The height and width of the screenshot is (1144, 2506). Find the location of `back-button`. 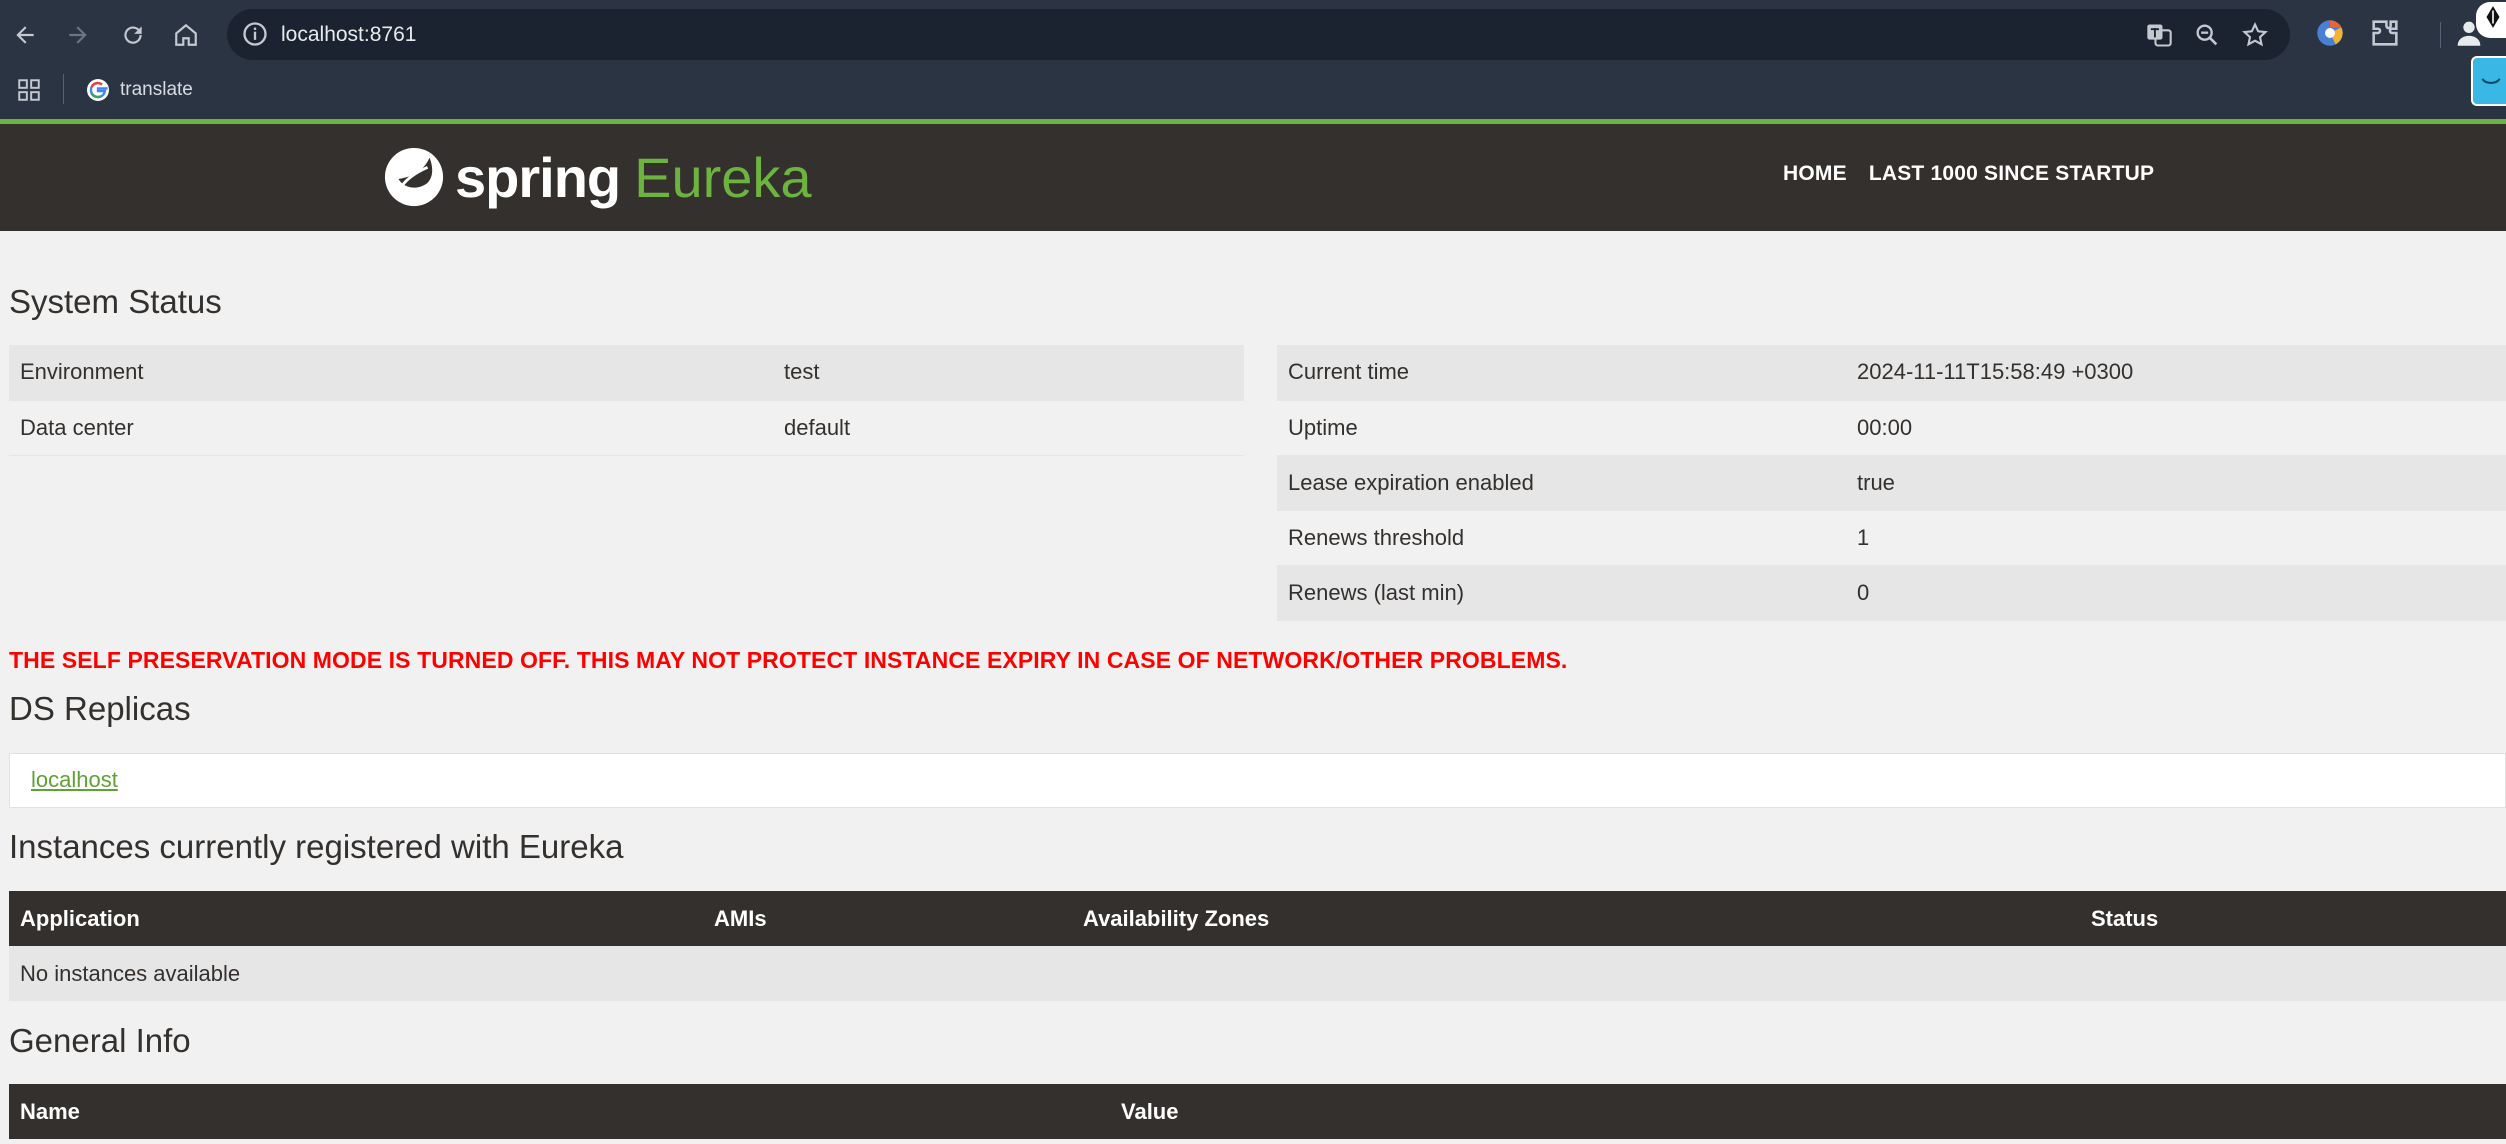

back-button is located at coordinates (25, 35).